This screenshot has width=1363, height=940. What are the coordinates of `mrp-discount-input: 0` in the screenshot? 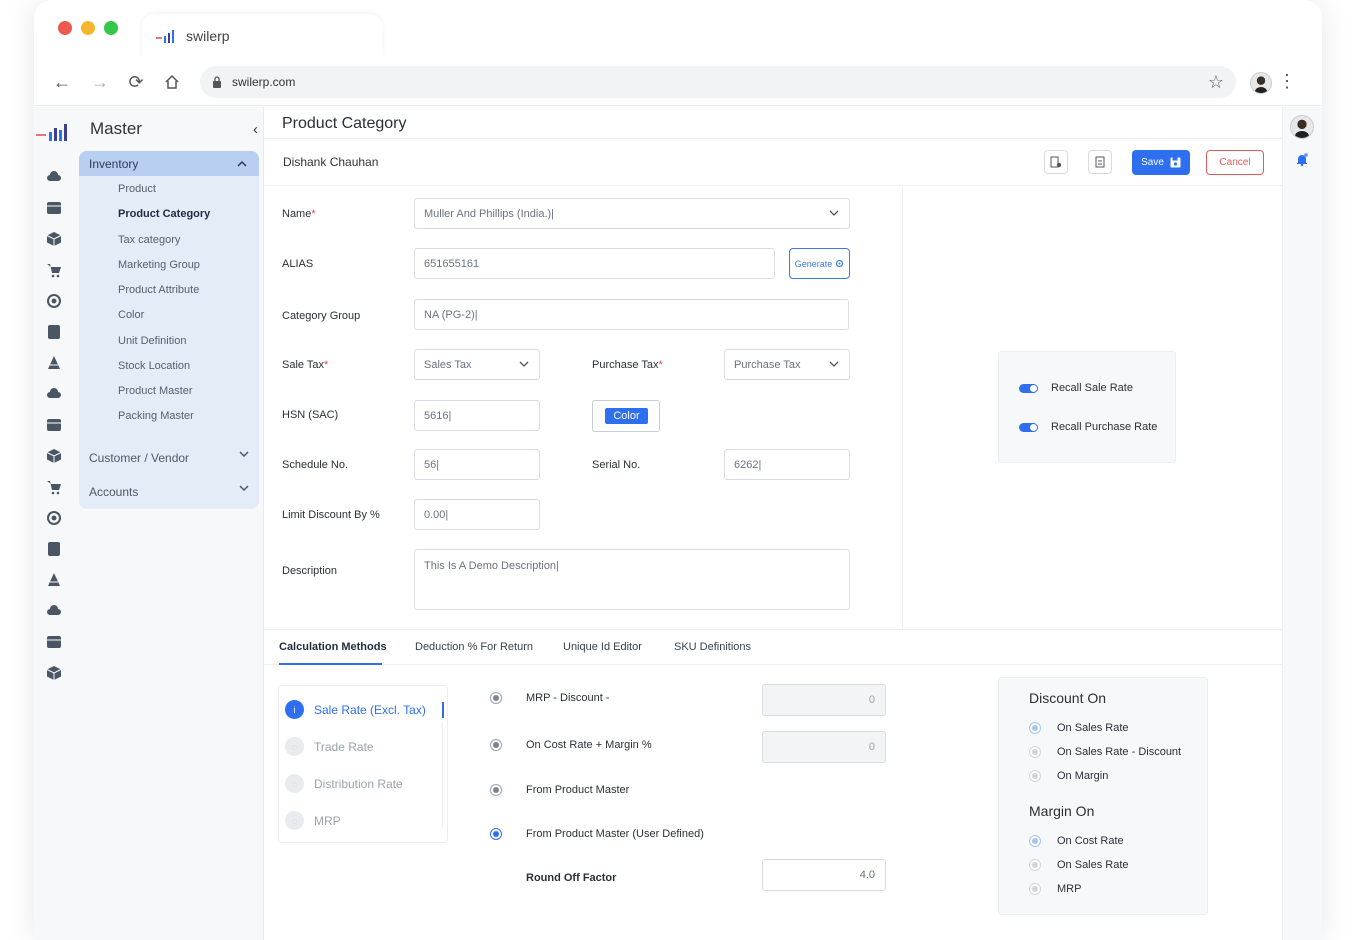 It's located at (824, 700).